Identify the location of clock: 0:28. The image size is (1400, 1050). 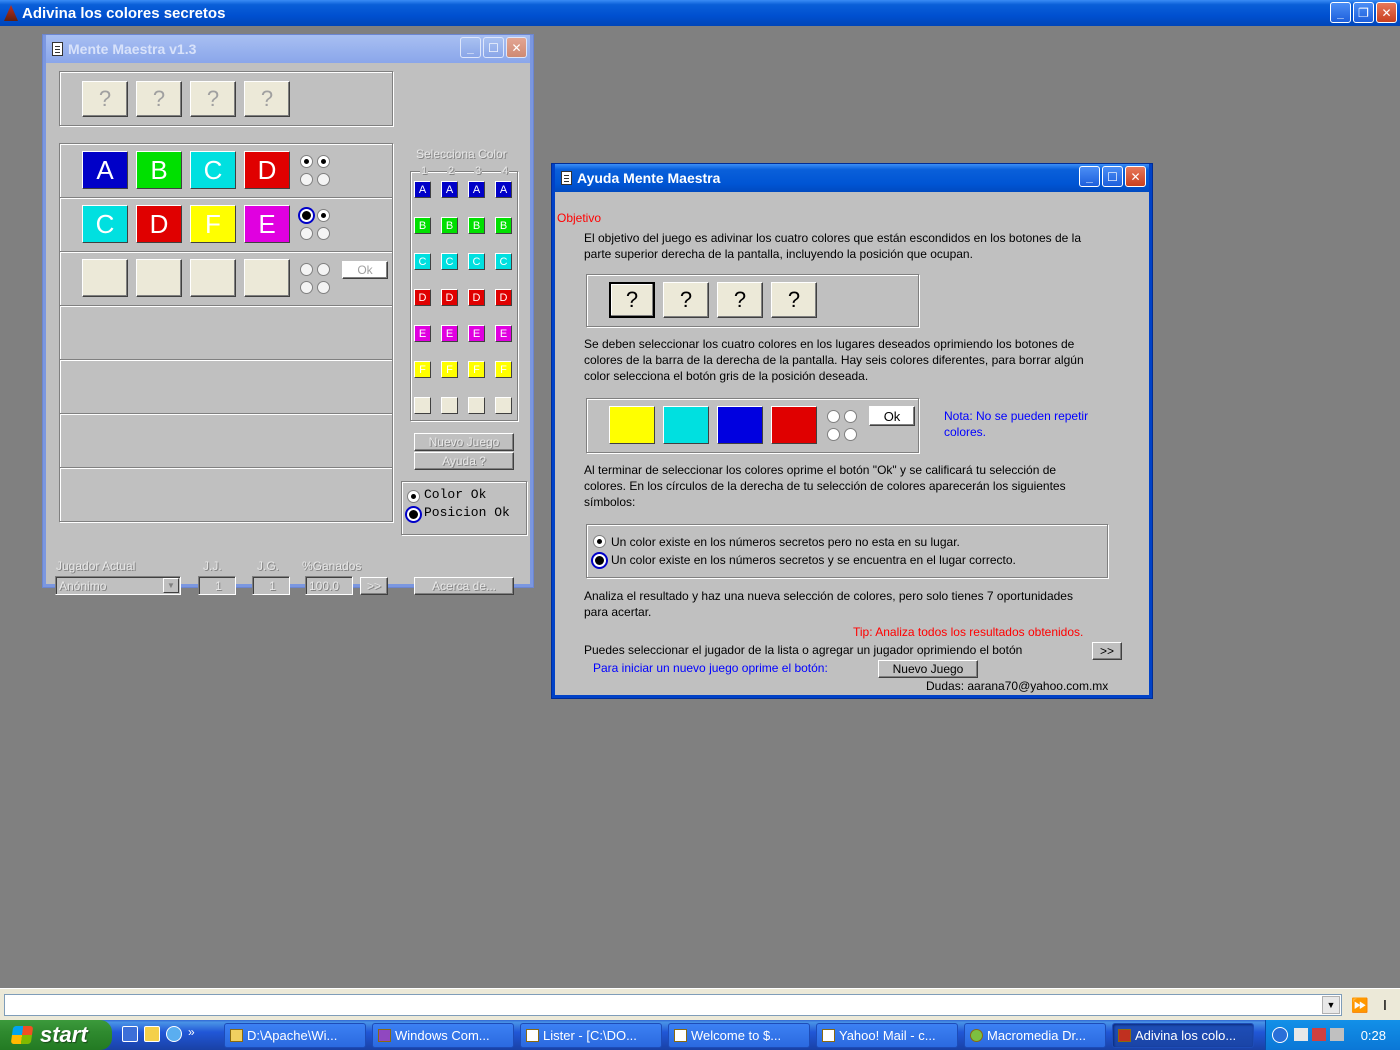
(1373, 1035).